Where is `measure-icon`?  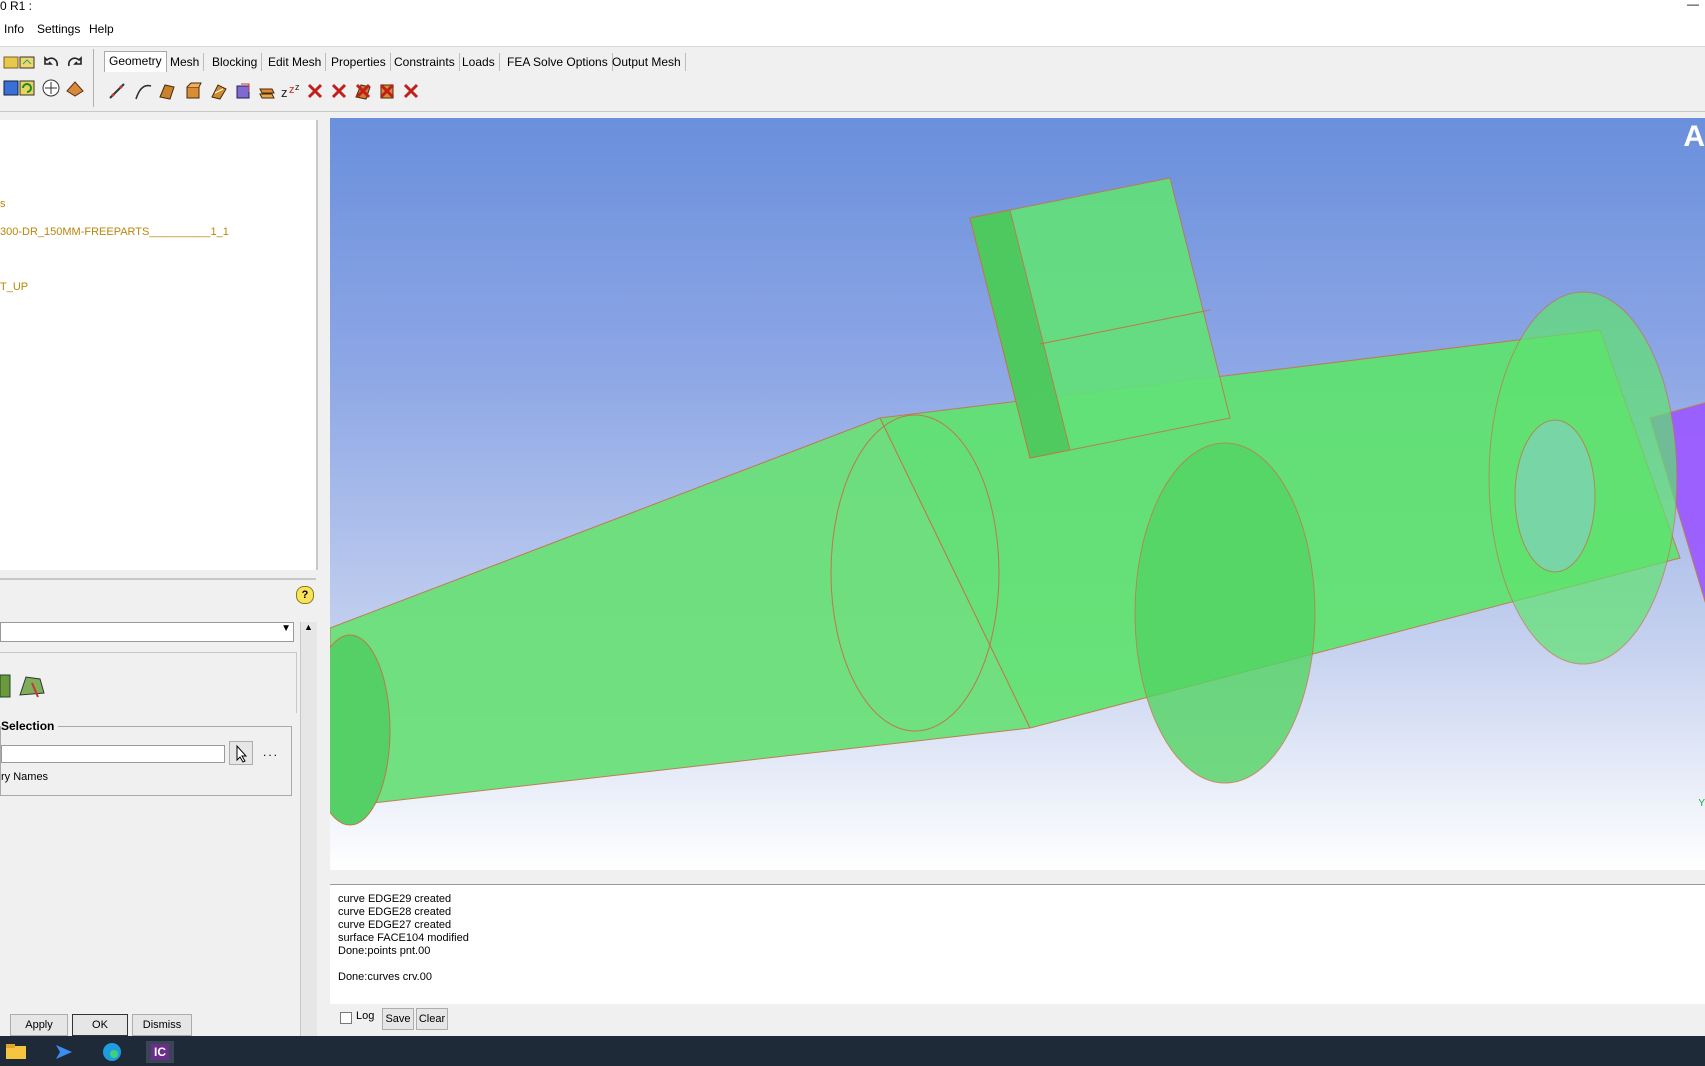
measure-icon is located at coordinates (51, 88).